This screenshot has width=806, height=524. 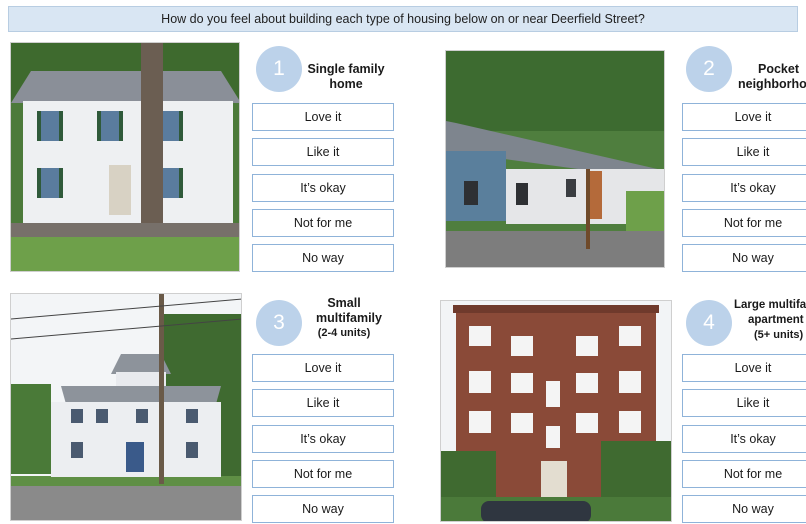 I want to click on card-1-title-line-2: home, so click(x=346, y=84).